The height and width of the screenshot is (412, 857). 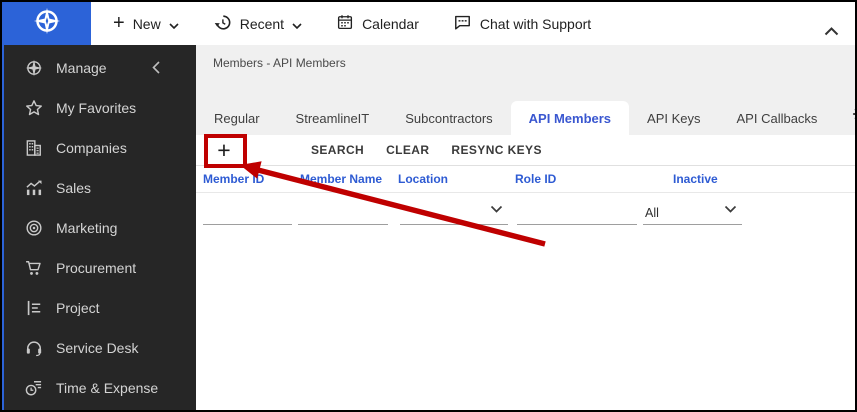 What do you see at coordinates (233, 179) in the screenshot?
I see `column-header-member-id: Member ID` at bounding box center [233, 179].